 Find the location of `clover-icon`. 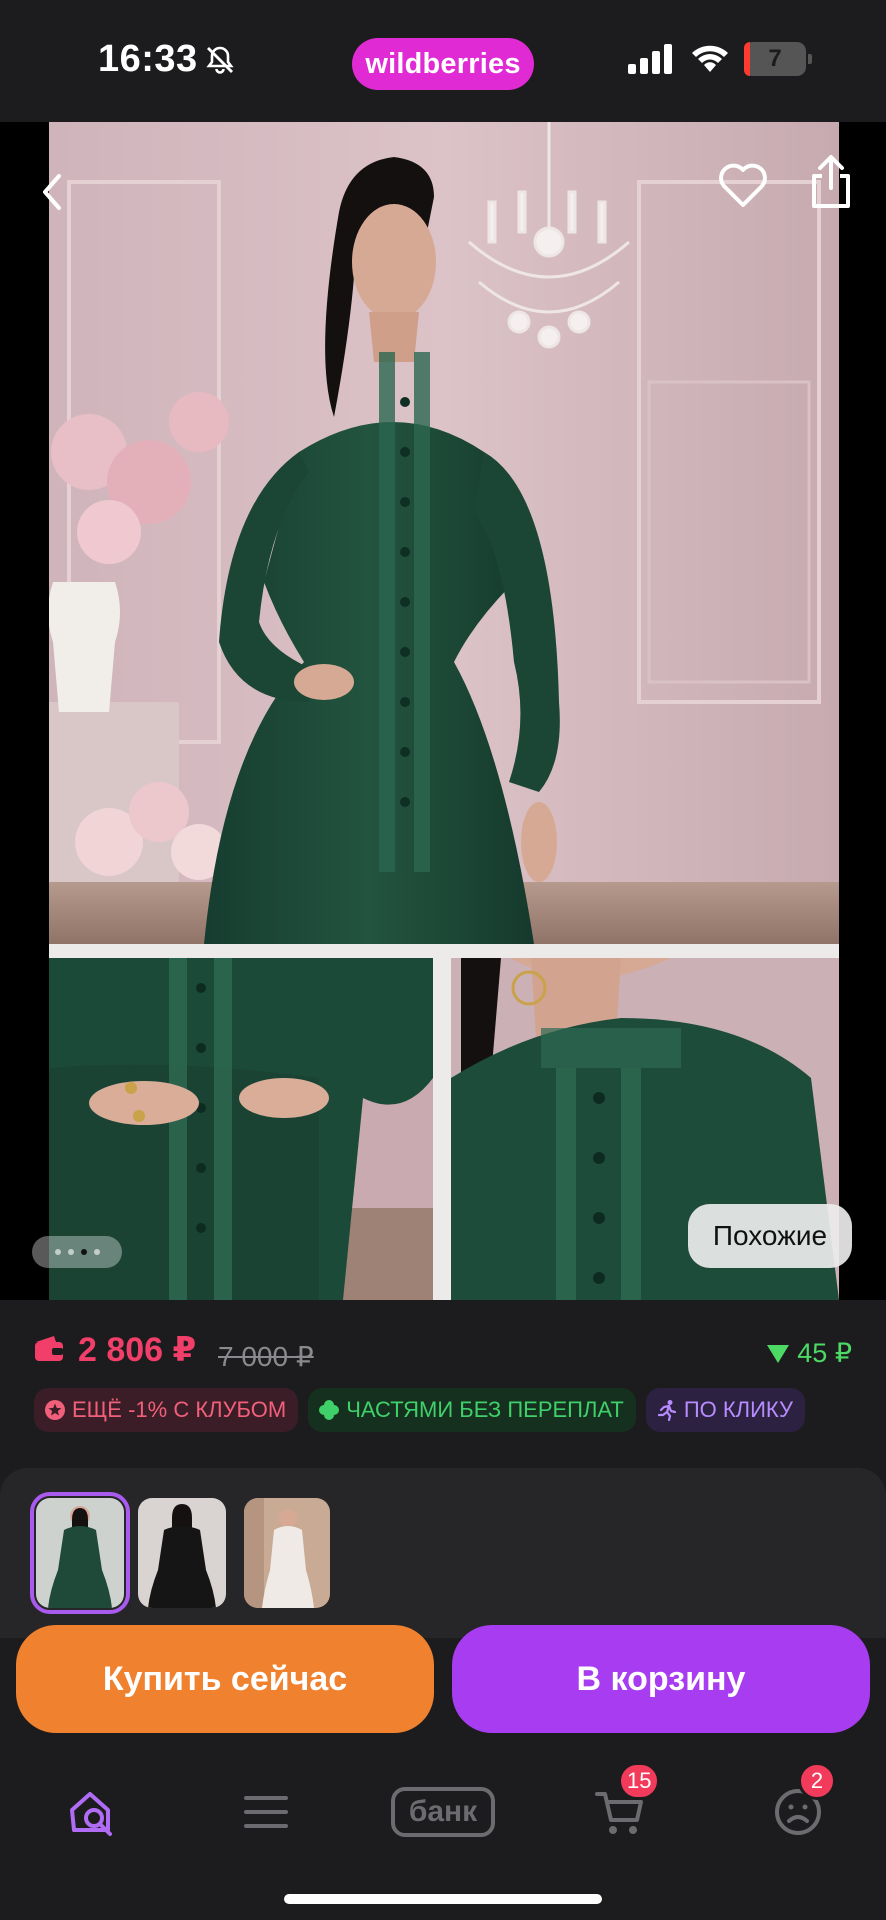

clover-icon is located at coordinates (329, 1410).